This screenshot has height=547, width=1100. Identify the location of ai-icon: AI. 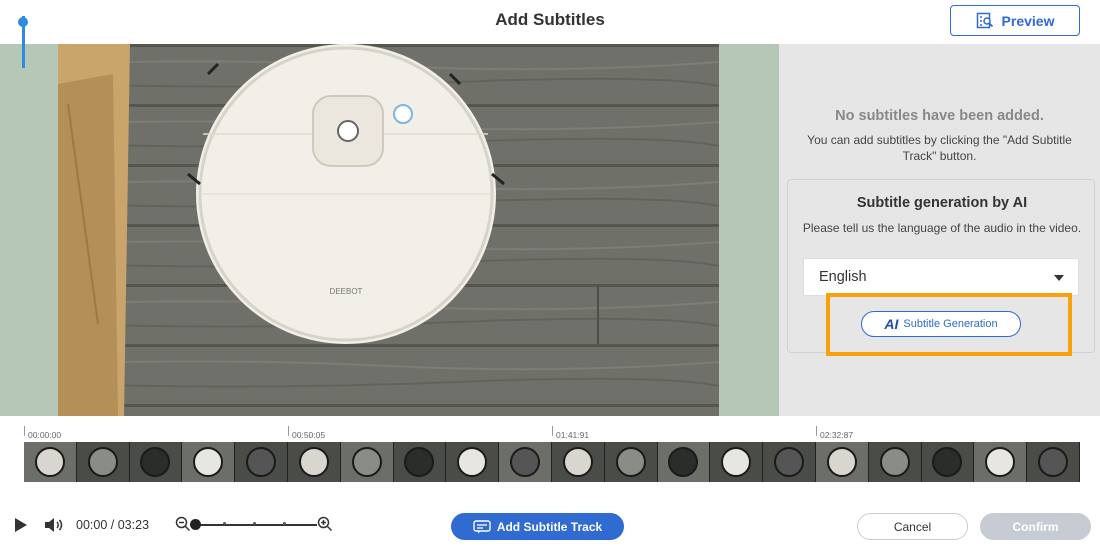
(891, 324).